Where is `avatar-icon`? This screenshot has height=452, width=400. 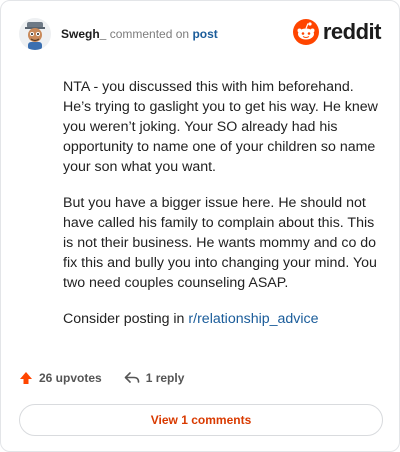 avatar-icon is located at coordinates (35, 34).